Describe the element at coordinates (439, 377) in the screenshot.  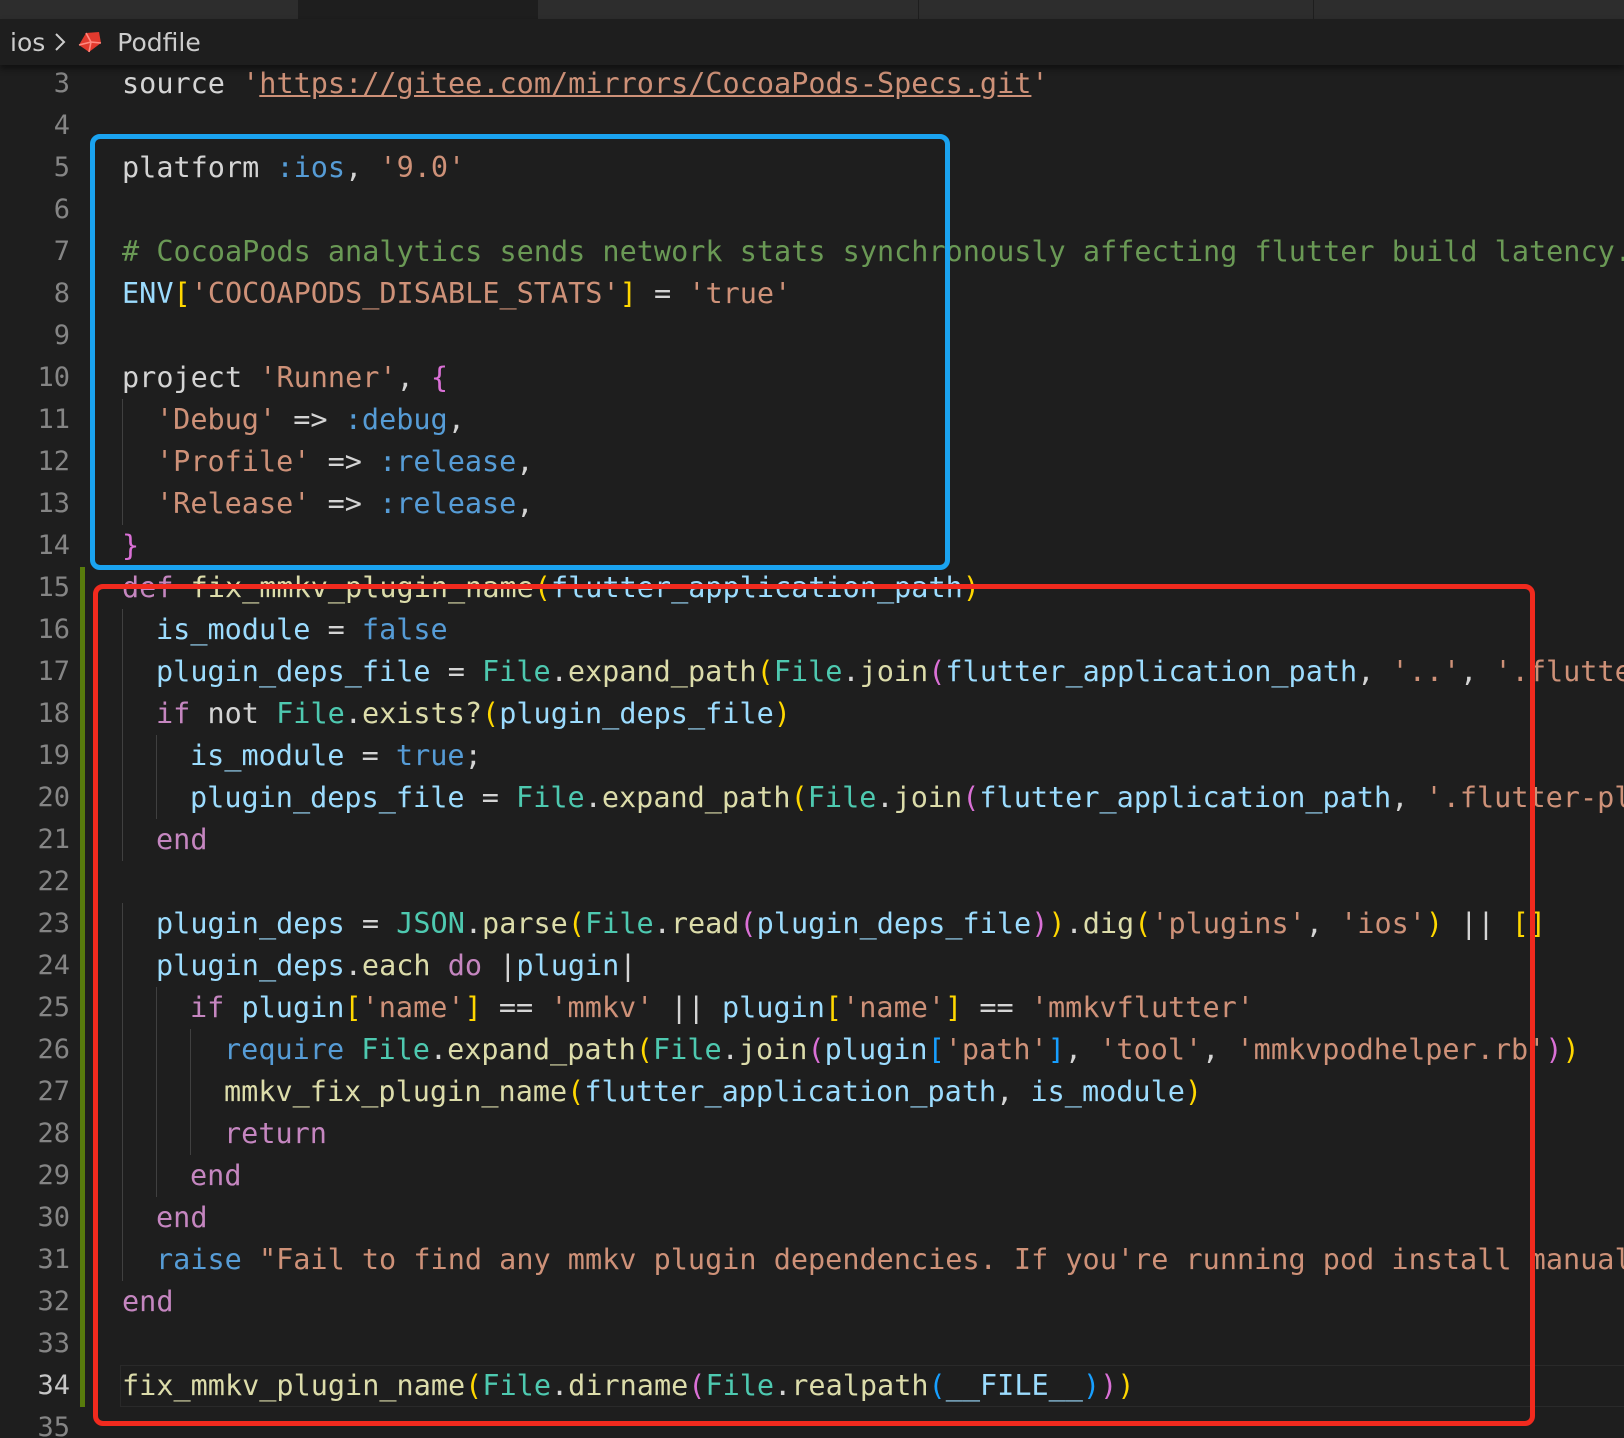
I see `code-token: {` at that location.